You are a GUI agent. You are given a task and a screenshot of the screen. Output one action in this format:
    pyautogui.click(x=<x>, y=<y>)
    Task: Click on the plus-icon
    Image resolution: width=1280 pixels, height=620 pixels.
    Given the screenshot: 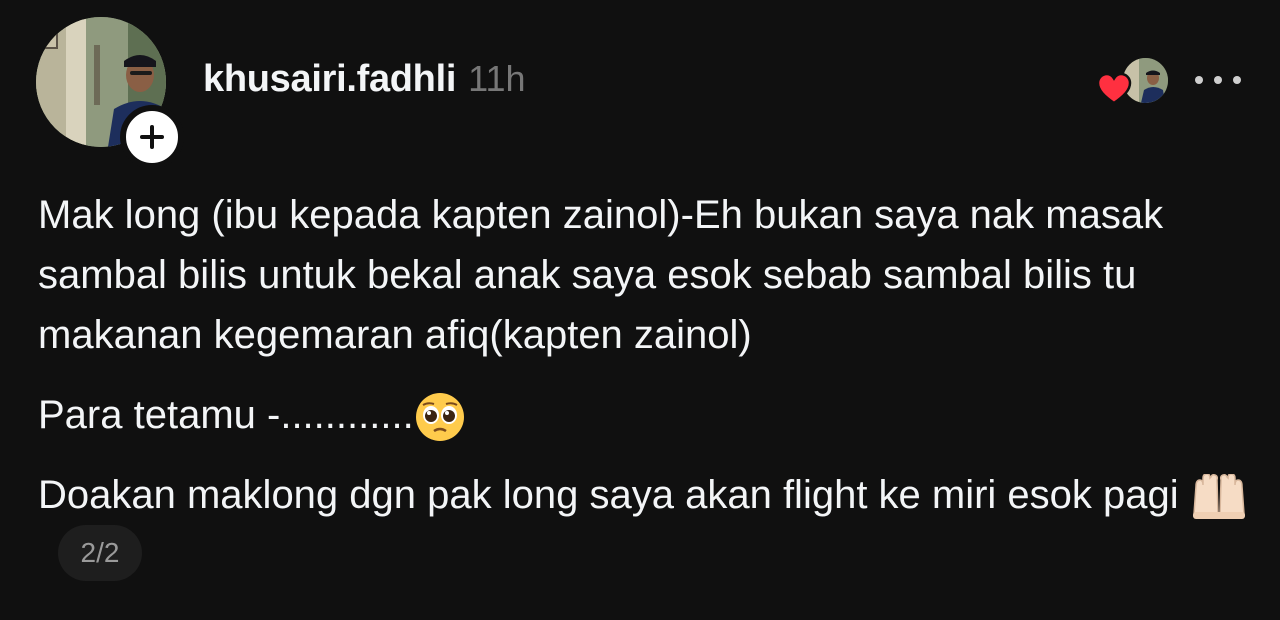 What is the action you would take?
    pyautogui.click(x=152, y=137)
    